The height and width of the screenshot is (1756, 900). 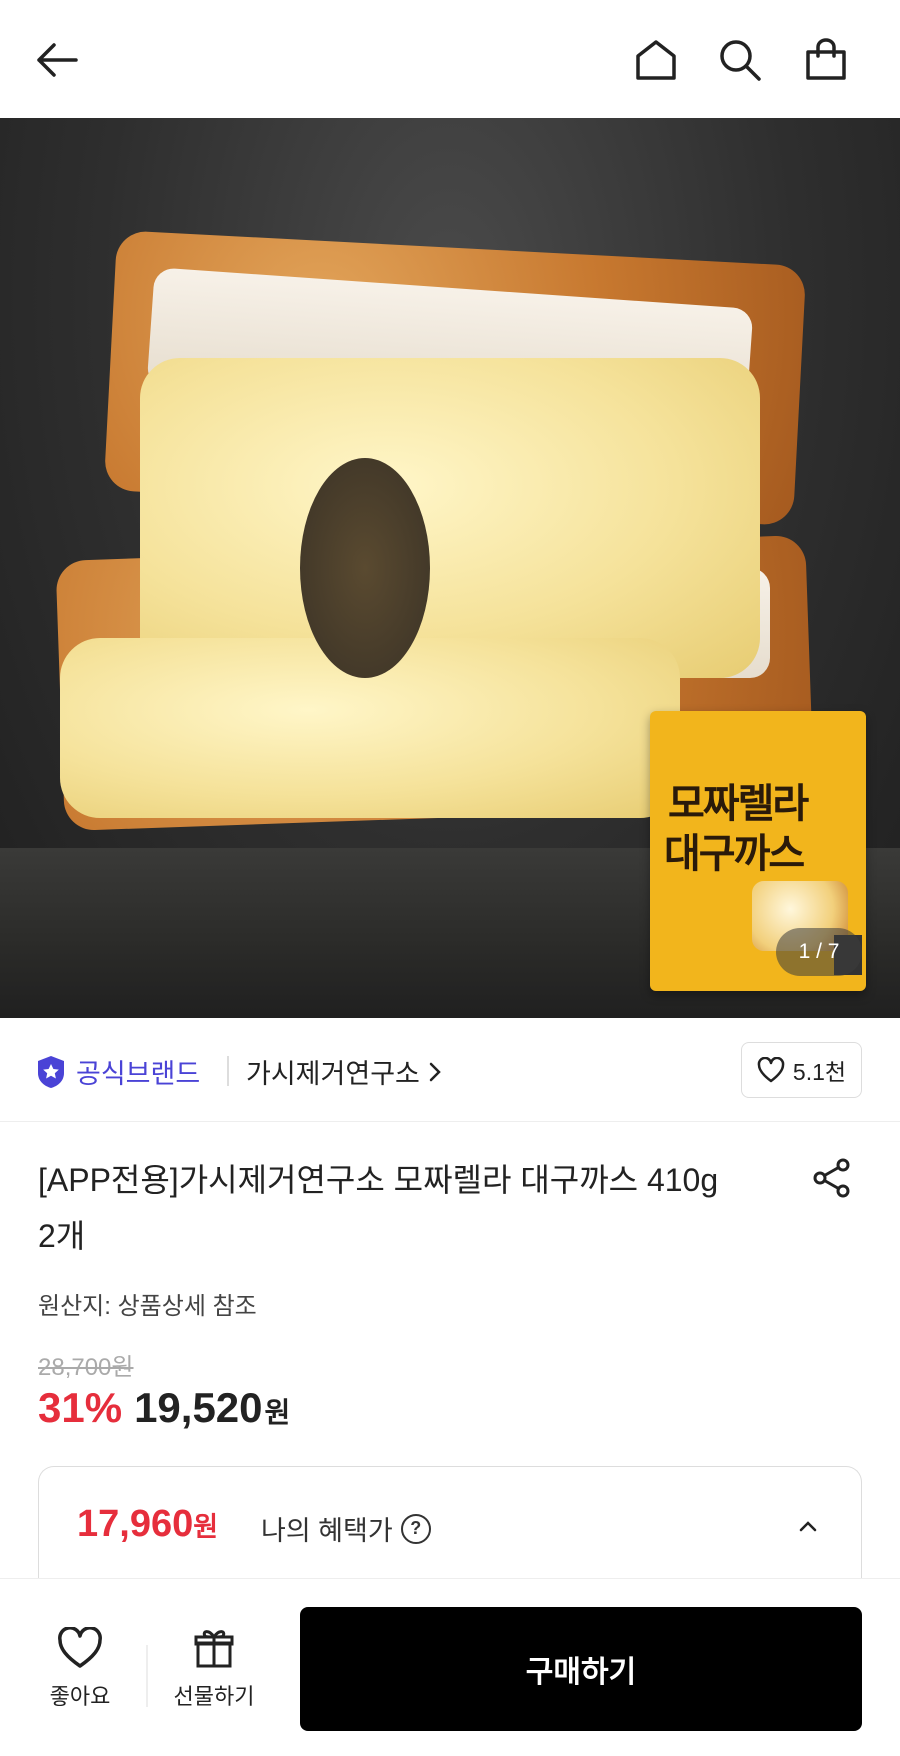 I want to click on image-page-counter: 1 / 7, so click(x=819, y=952).